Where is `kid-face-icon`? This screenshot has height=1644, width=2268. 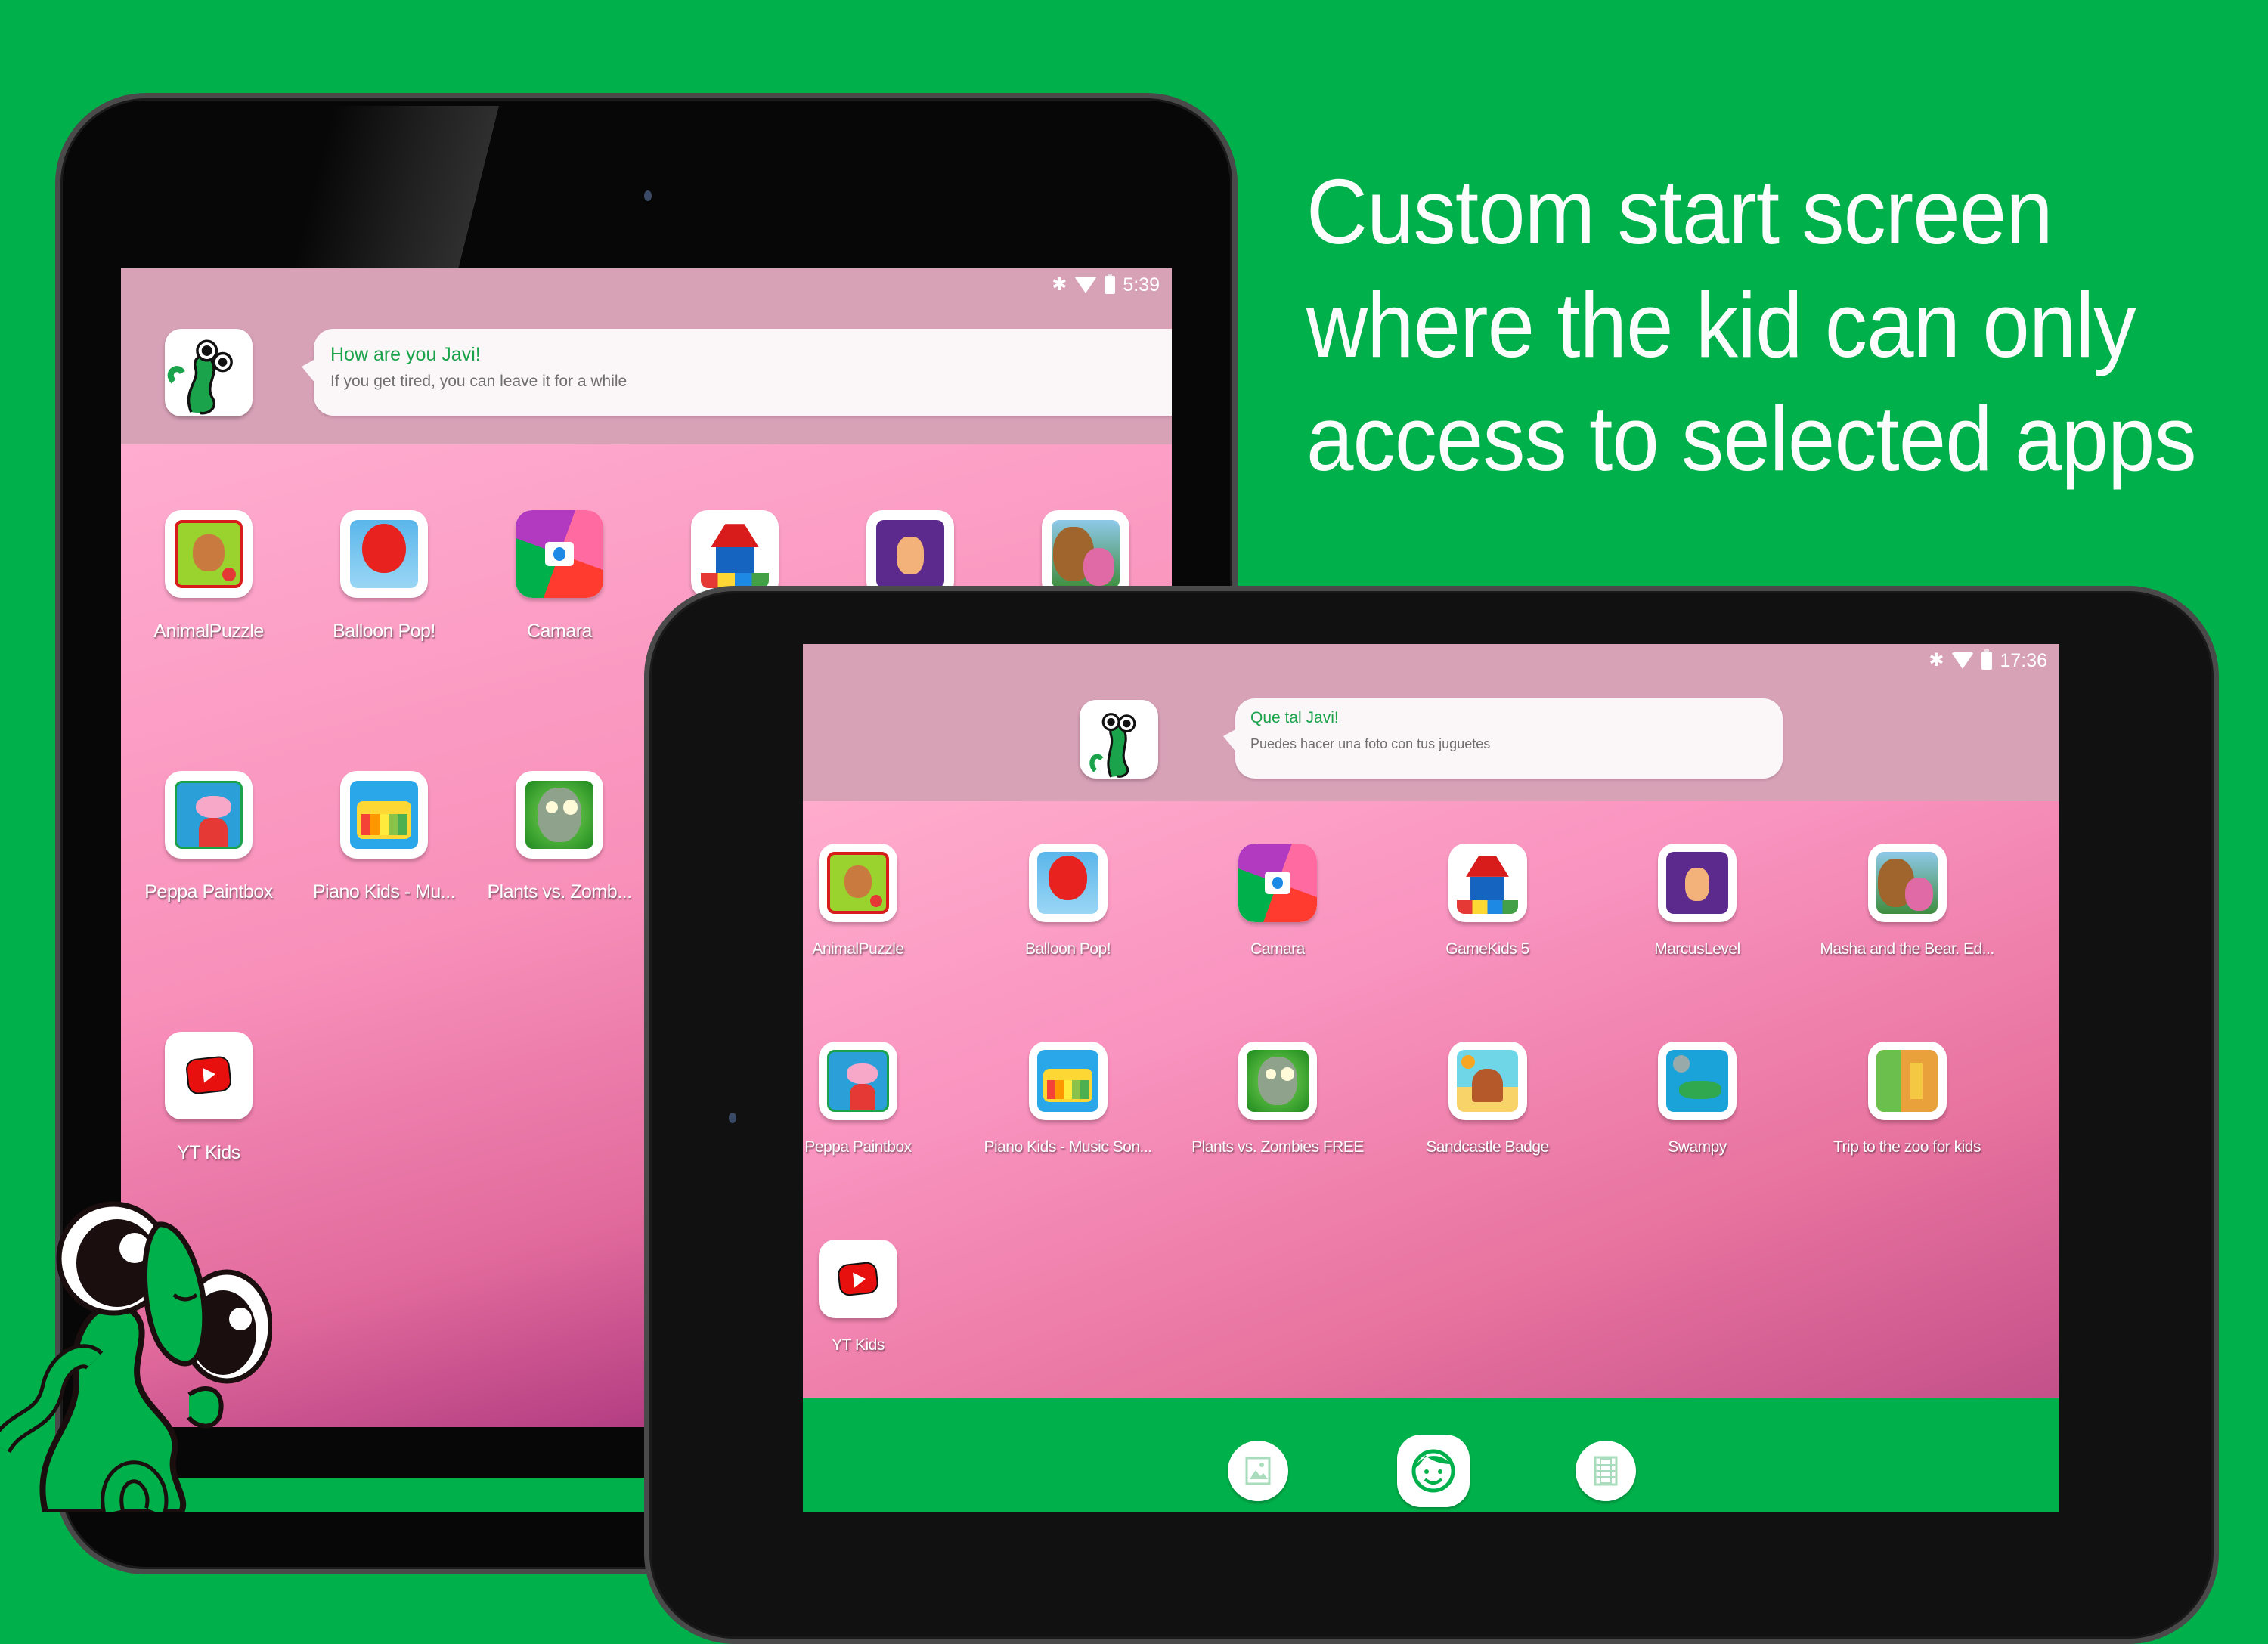 kid-face-icon is located at coordinates (1433, 1471).